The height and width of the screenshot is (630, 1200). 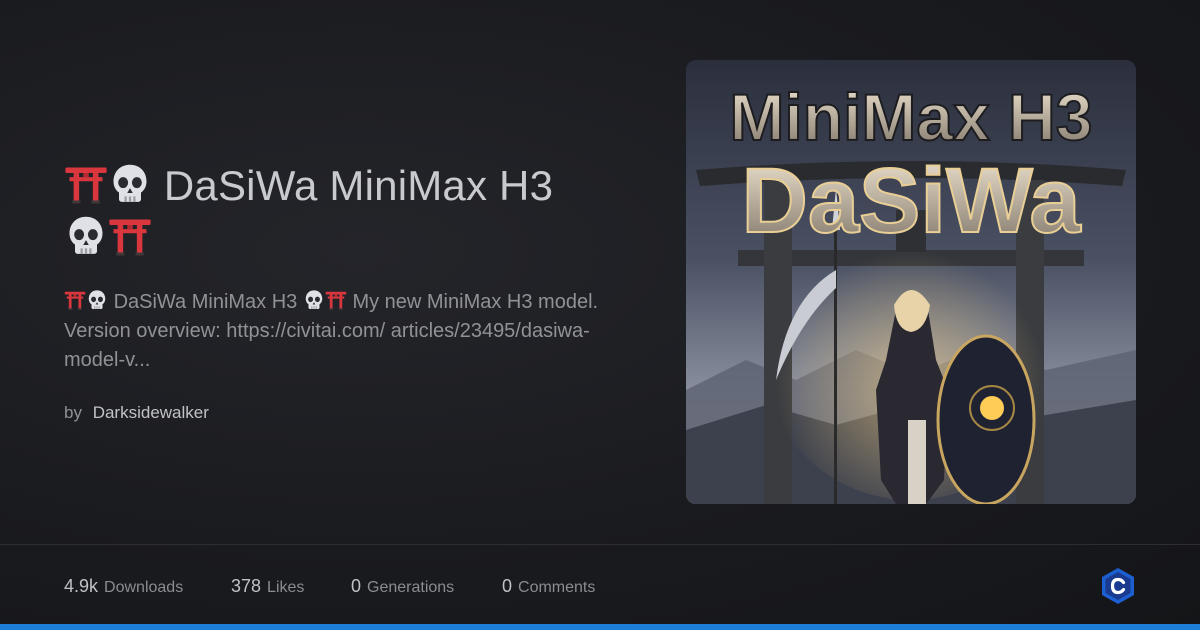 I want to click on byline-by: by, so click(x=73, y=412).